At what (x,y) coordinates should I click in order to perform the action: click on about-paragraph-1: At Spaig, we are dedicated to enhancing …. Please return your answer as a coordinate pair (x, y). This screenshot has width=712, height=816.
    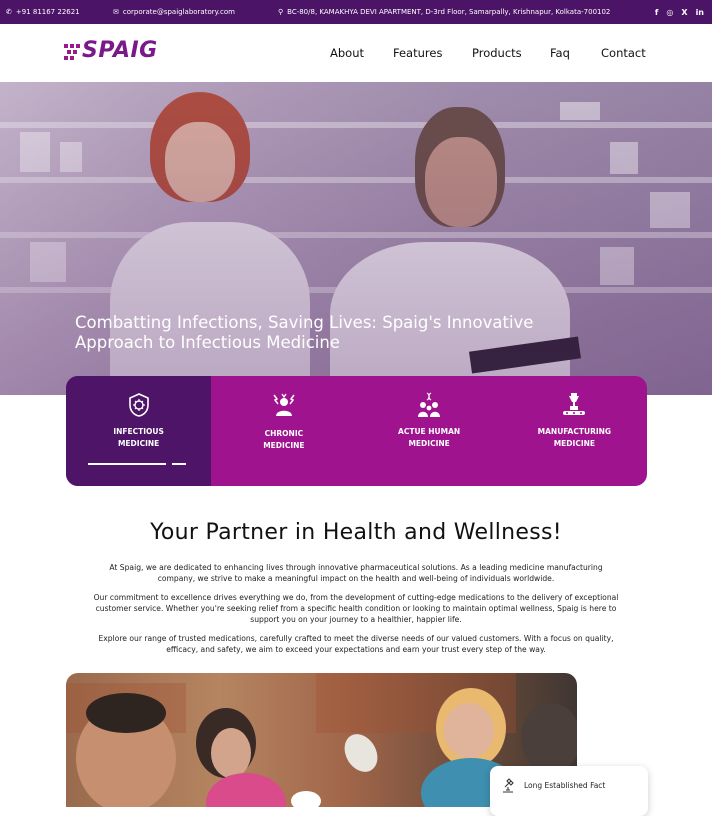
    Looking at the image, I should click on (356, 573).